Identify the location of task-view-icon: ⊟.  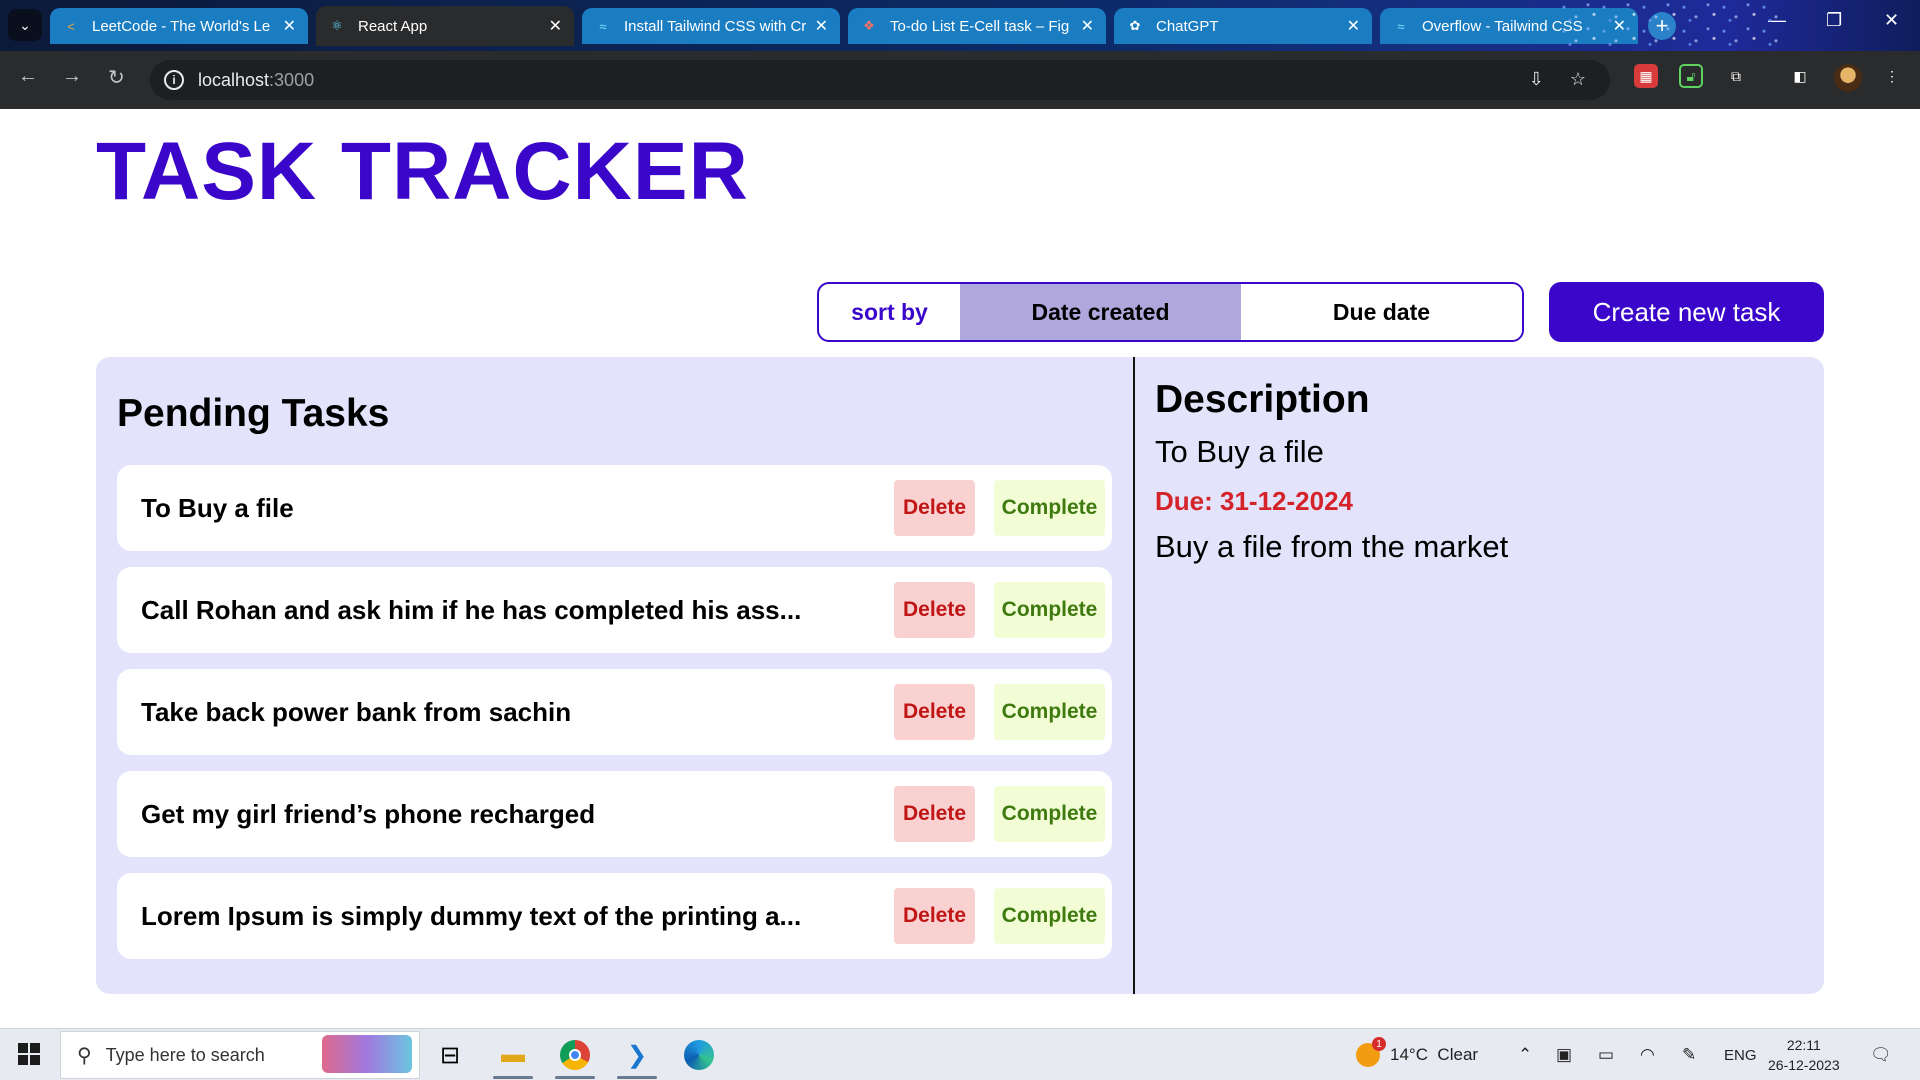
(450, 1055).